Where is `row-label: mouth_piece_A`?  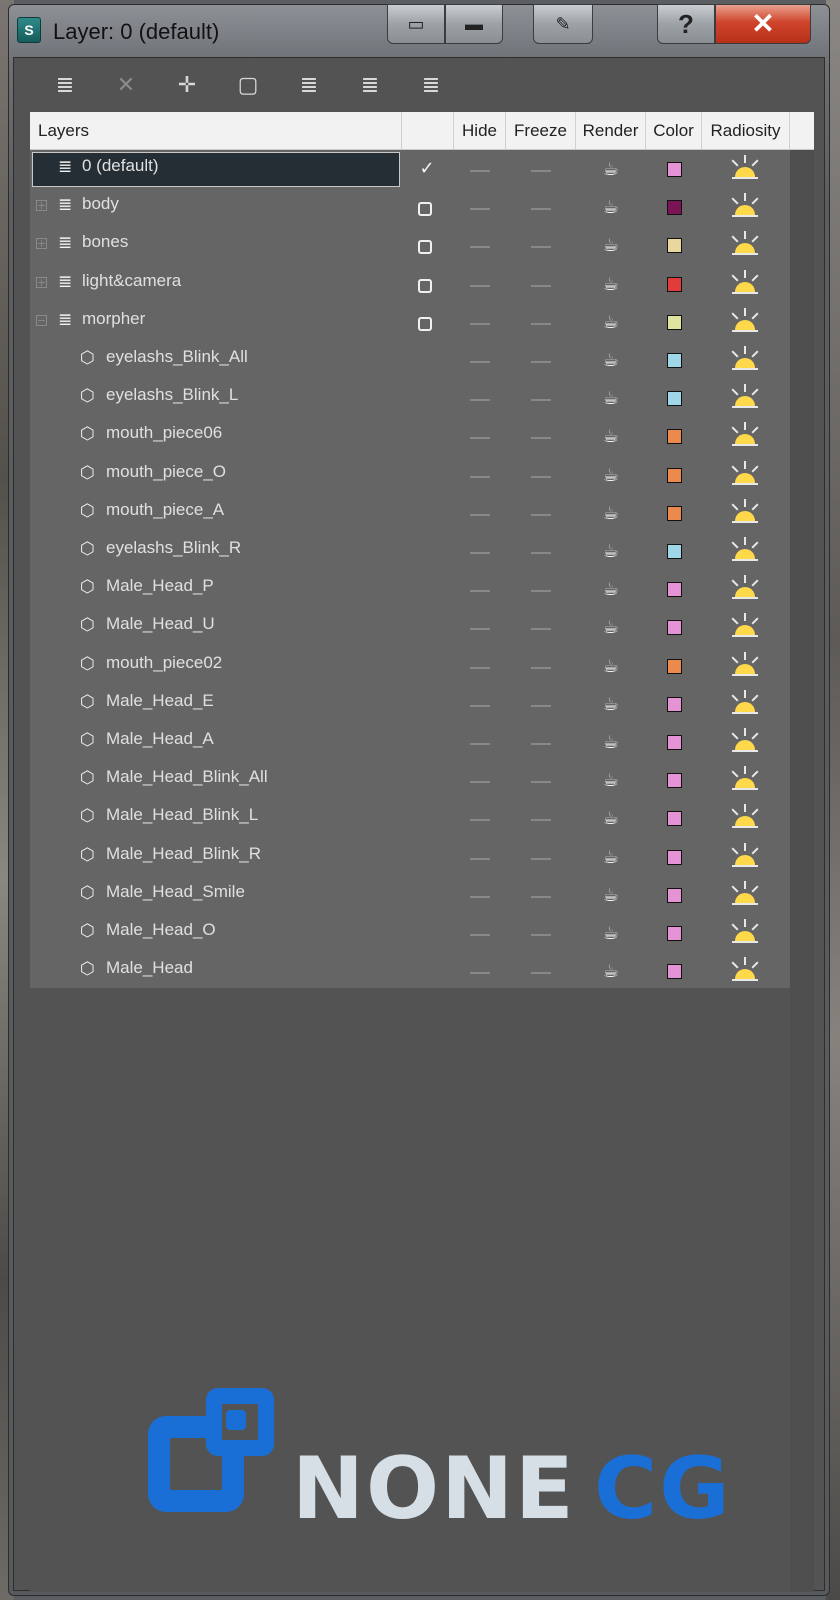
row-label: mouth_piece_A is located at coordinates (165, 510).